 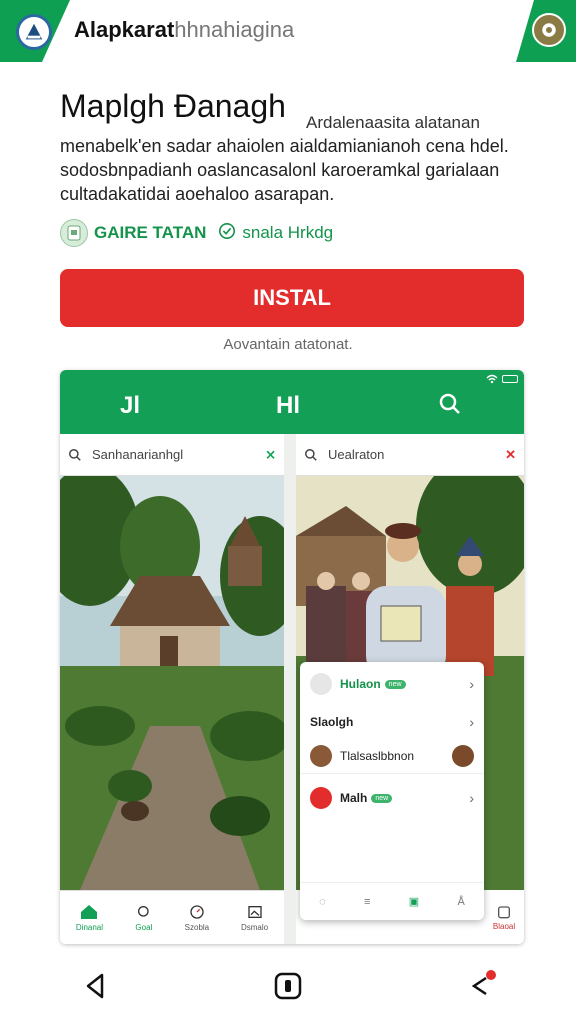 What do you see at coordinates (96, 986) in the screenshot?
I see `back-icon` at bounding box center [96, 986].